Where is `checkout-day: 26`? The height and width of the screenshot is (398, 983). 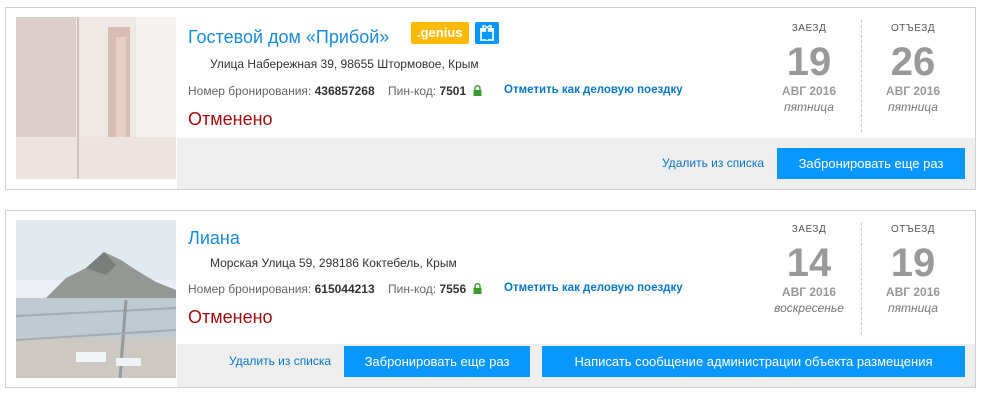
checkout-day: 26 is located at coordinates (913, 62).